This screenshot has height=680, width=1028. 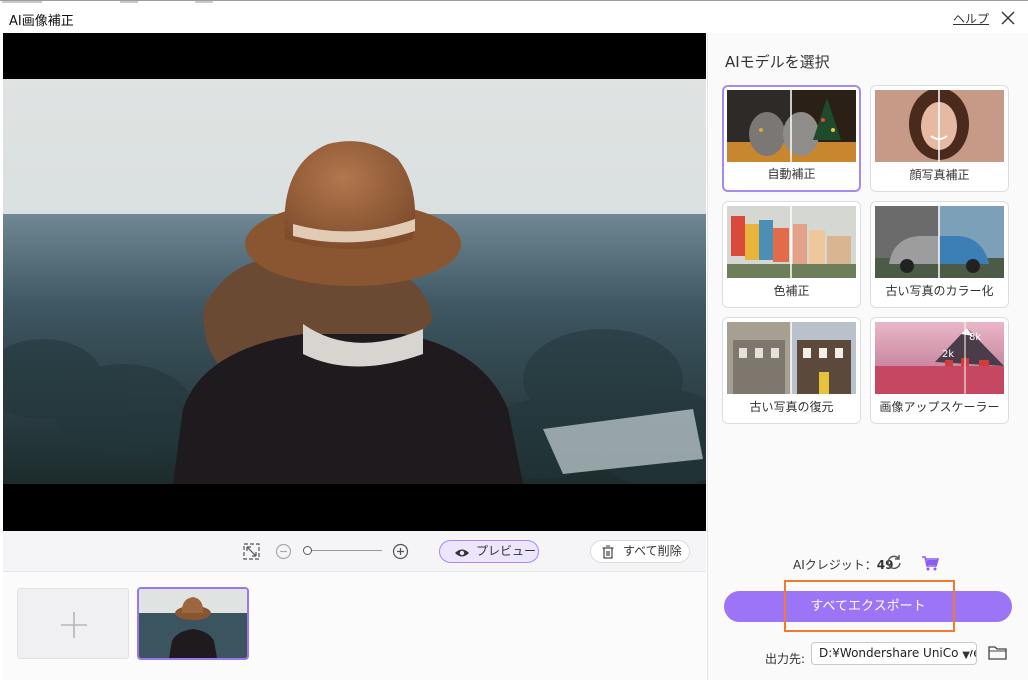 I want to click on file-thumbnail-image, so click(x=193, y=623).